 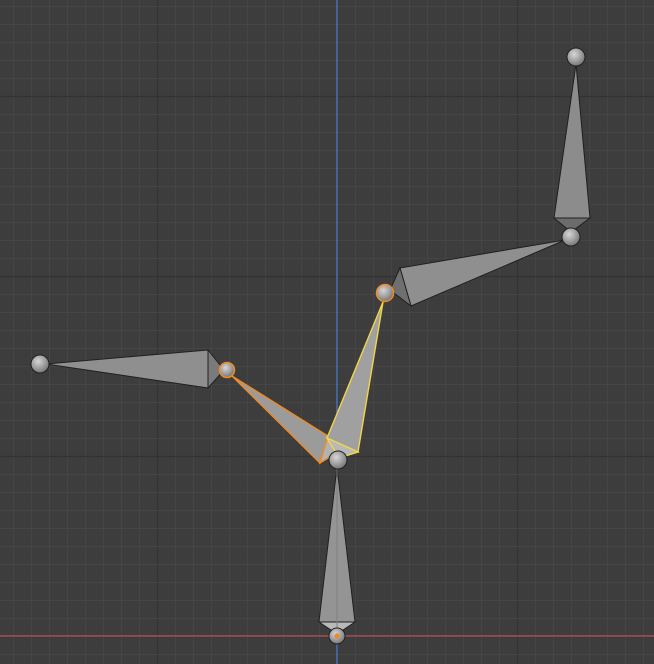 I want to click on joint-right-tip-end, so click(x=576, y=57).